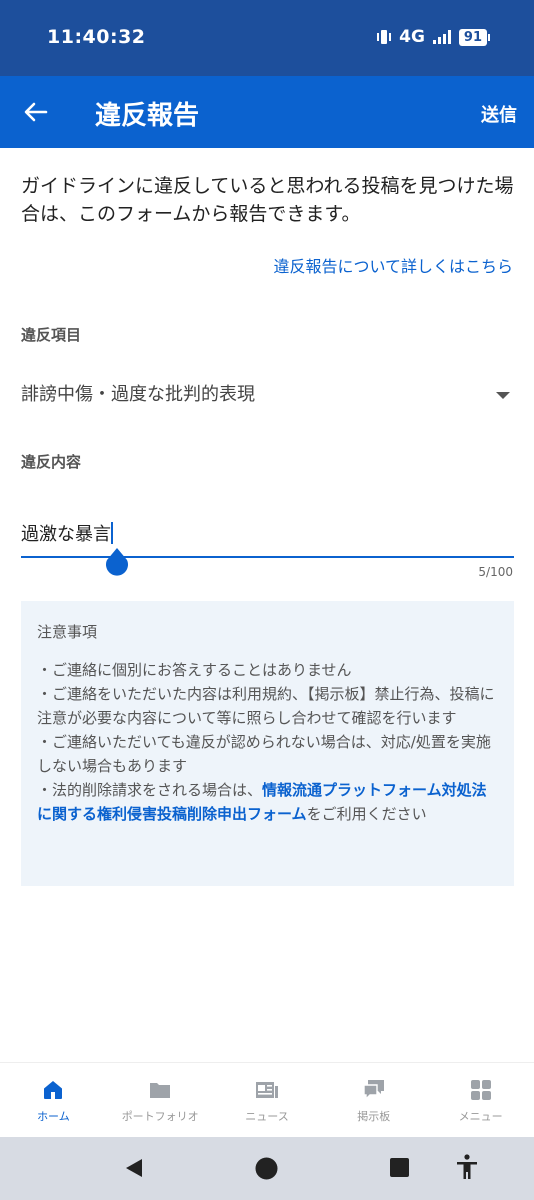 This screenshot has width=534, height=1200. I want to click on violation-content-input: 過激な暴言, so click(267, 539).